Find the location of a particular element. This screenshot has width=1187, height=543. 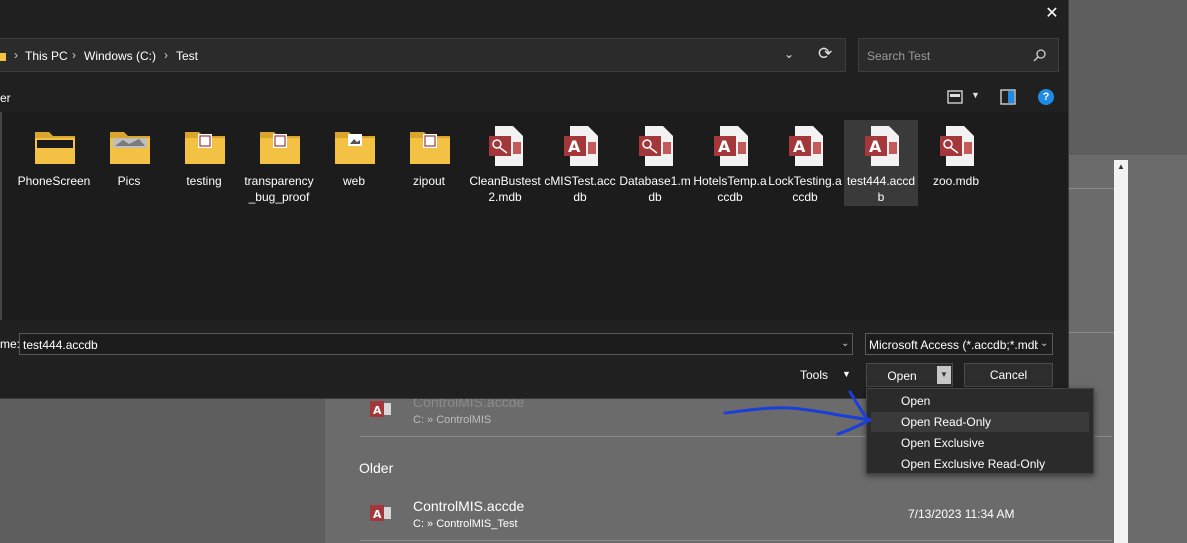

open-dropdown-icon: ▼ is located at coordinates (944, 375).